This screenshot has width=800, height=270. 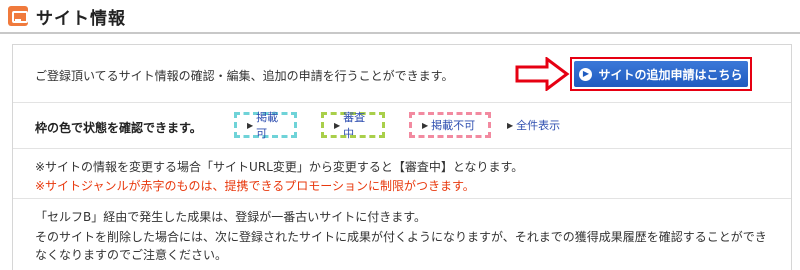 I want to click on status-filter-reviewing: ▶ 審査中, so click(x=353, y=125).